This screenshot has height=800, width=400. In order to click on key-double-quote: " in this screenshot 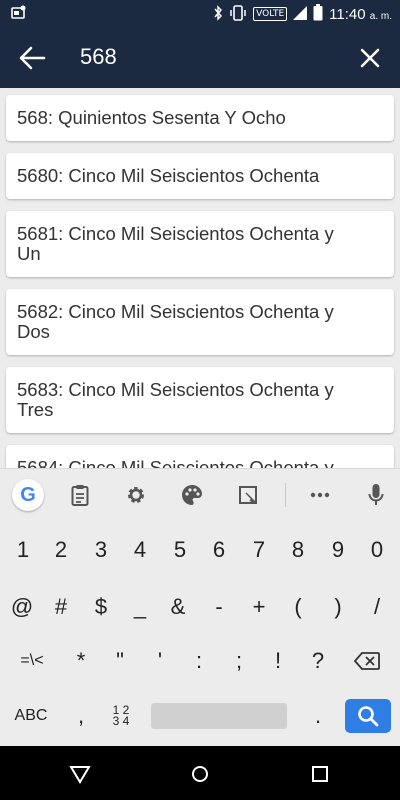, I will do `click(120, 661)`.